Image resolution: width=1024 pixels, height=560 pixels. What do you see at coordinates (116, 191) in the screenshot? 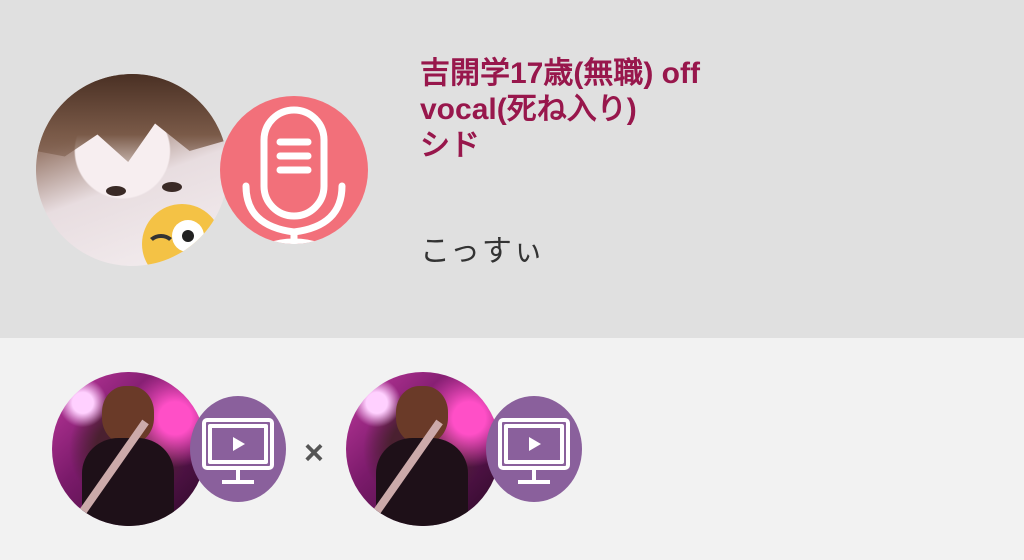
I see `avatar-eye-left` at bounding box center [116, 191].